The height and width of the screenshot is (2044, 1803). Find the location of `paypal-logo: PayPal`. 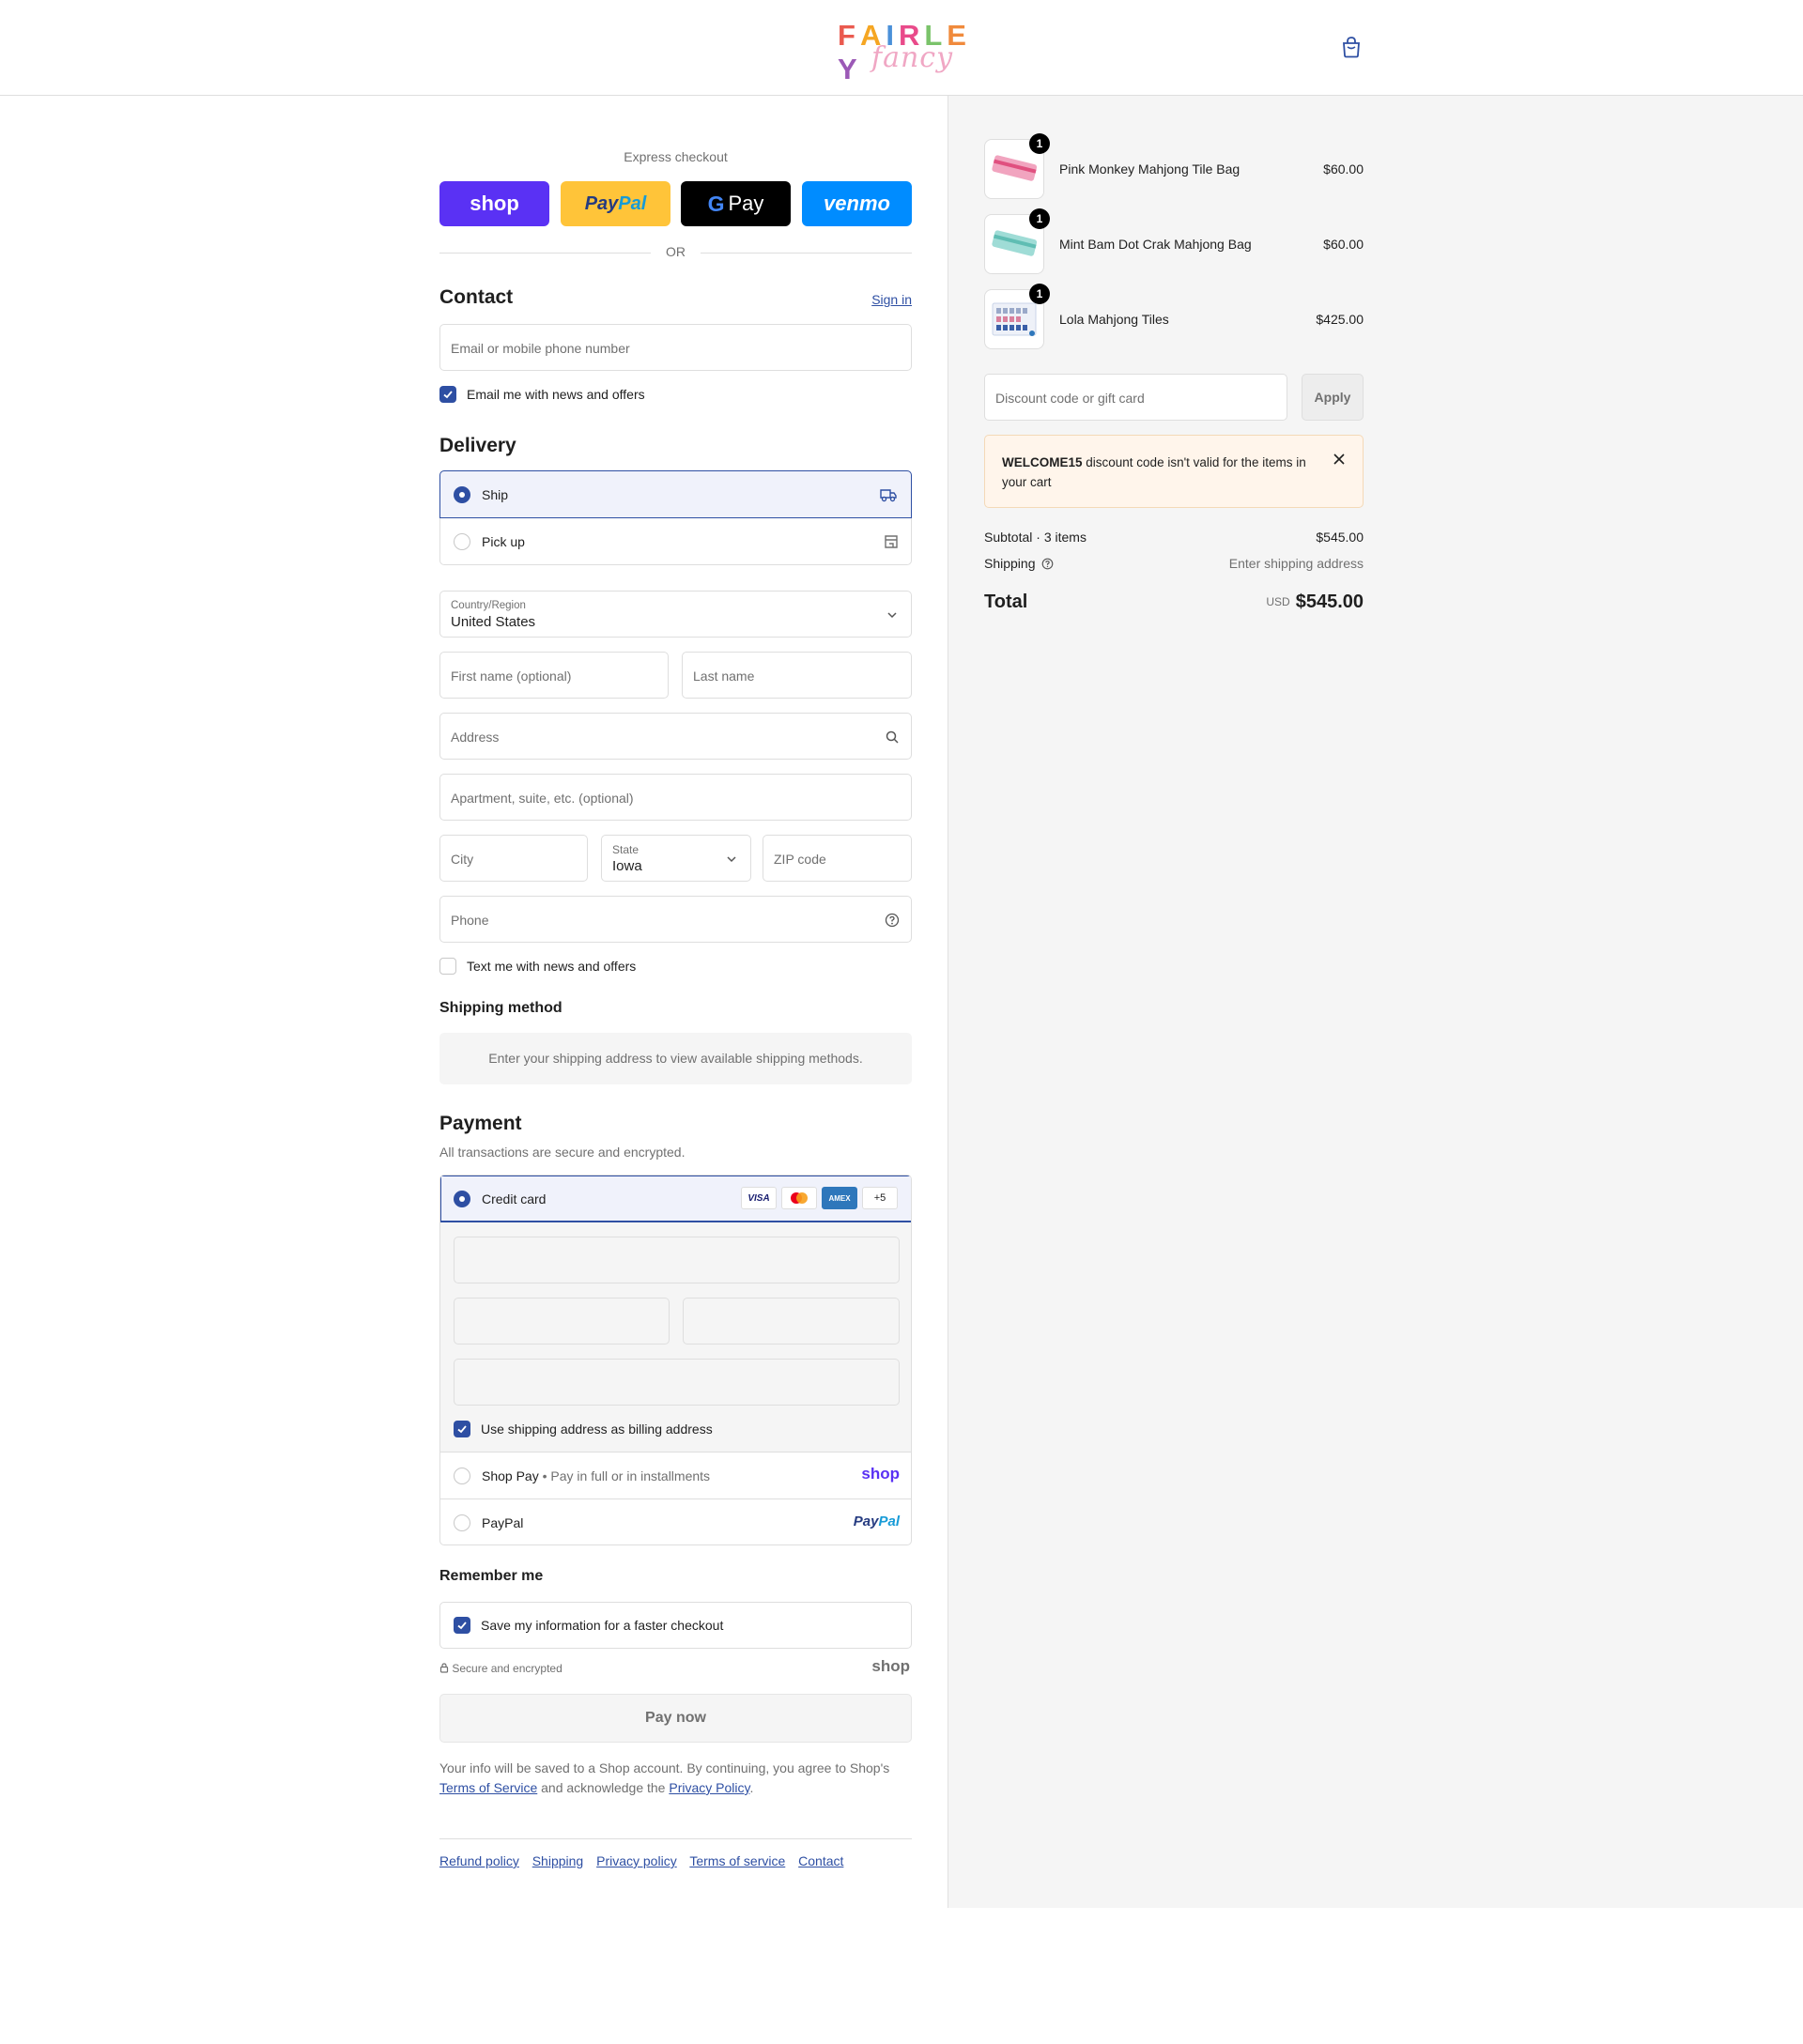

paypal-logo: PayPal is located at coordinates (877, 1521).